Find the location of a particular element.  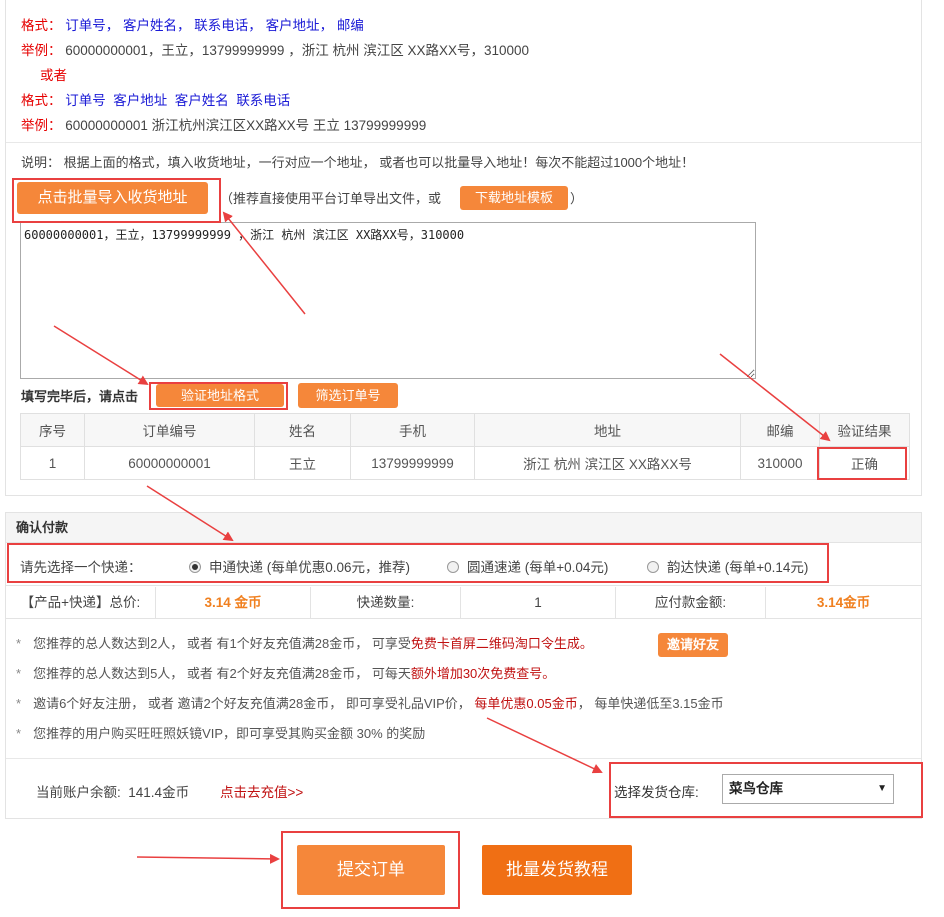

divider is located at coordinates (463, 142).